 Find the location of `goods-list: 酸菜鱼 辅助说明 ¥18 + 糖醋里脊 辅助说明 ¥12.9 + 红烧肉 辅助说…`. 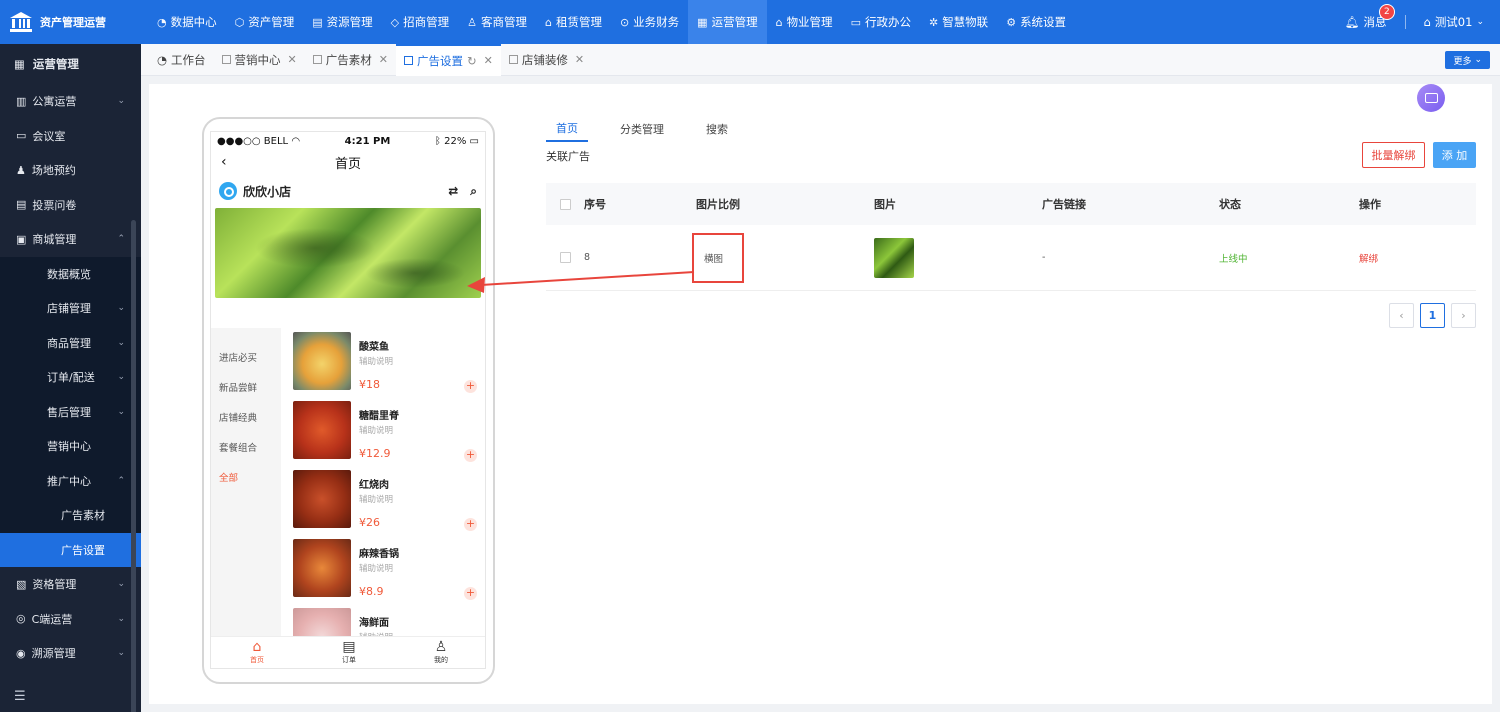

goods-list: 酸菜鱼 辅助说明 ¥18 + 糖醋里脊 辅助说明 ¥12.9 + 红烧肉 辅助说… is located at coordinates (383, 497).